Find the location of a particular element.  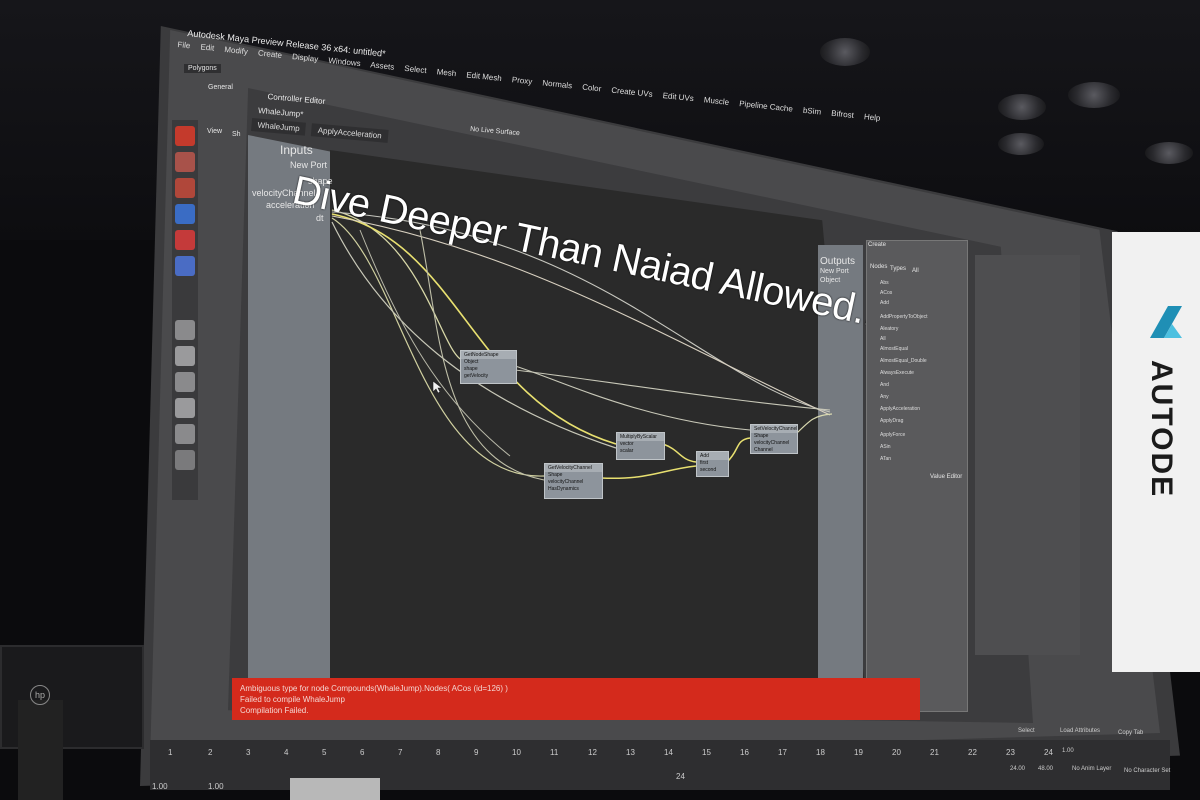

create-item: AlwaysExecute is located at coordinates (897, 373).